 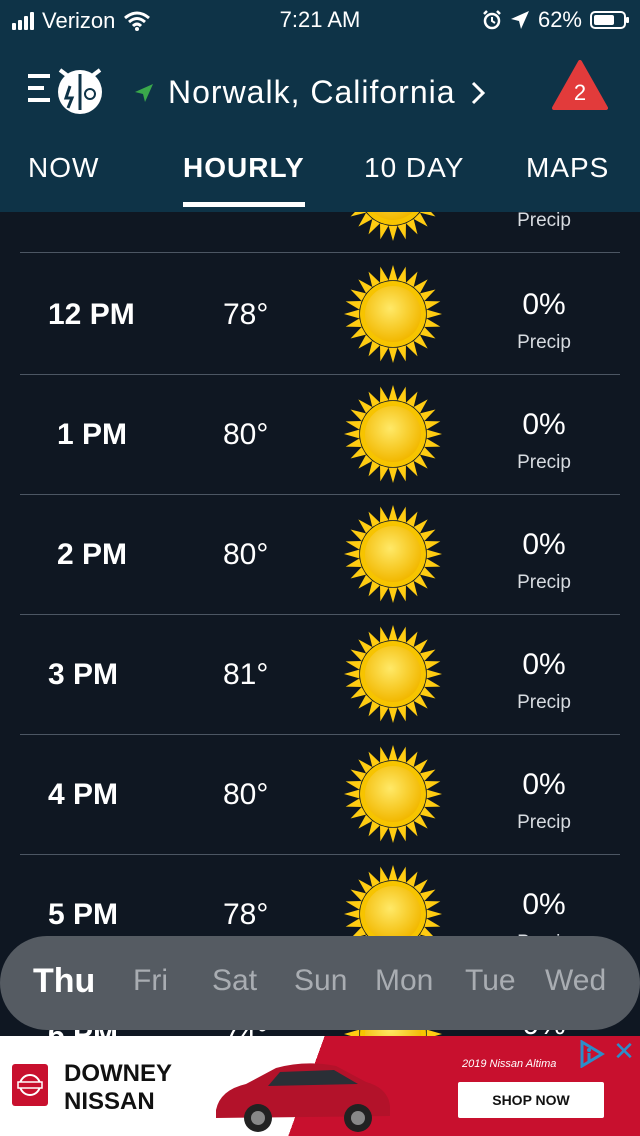 I want to click on nissan-logo-icon, so click(x=30, y=1085).